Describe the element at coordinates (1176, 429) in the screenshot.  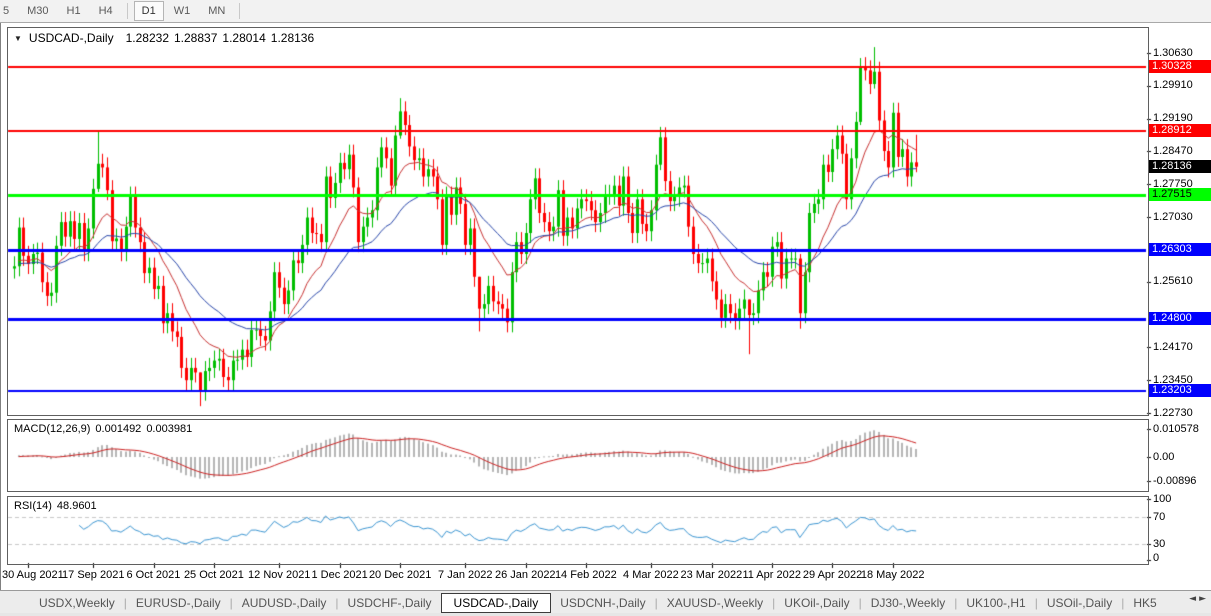
I see `macd-axis-tick: 0.010578` at that location.